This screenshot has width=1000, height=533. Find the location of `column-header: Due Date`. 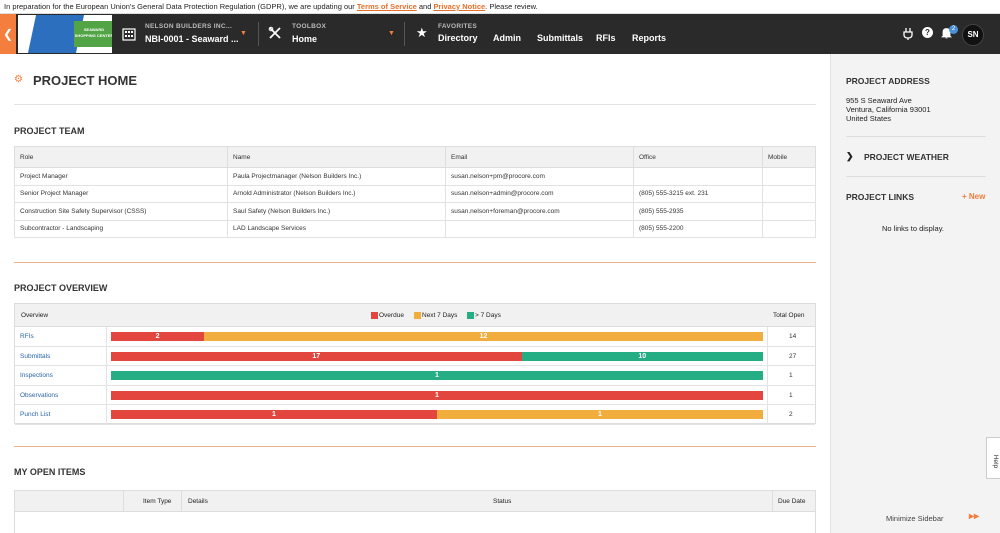

column-header: Due Date is located at coordinates (791, 501).